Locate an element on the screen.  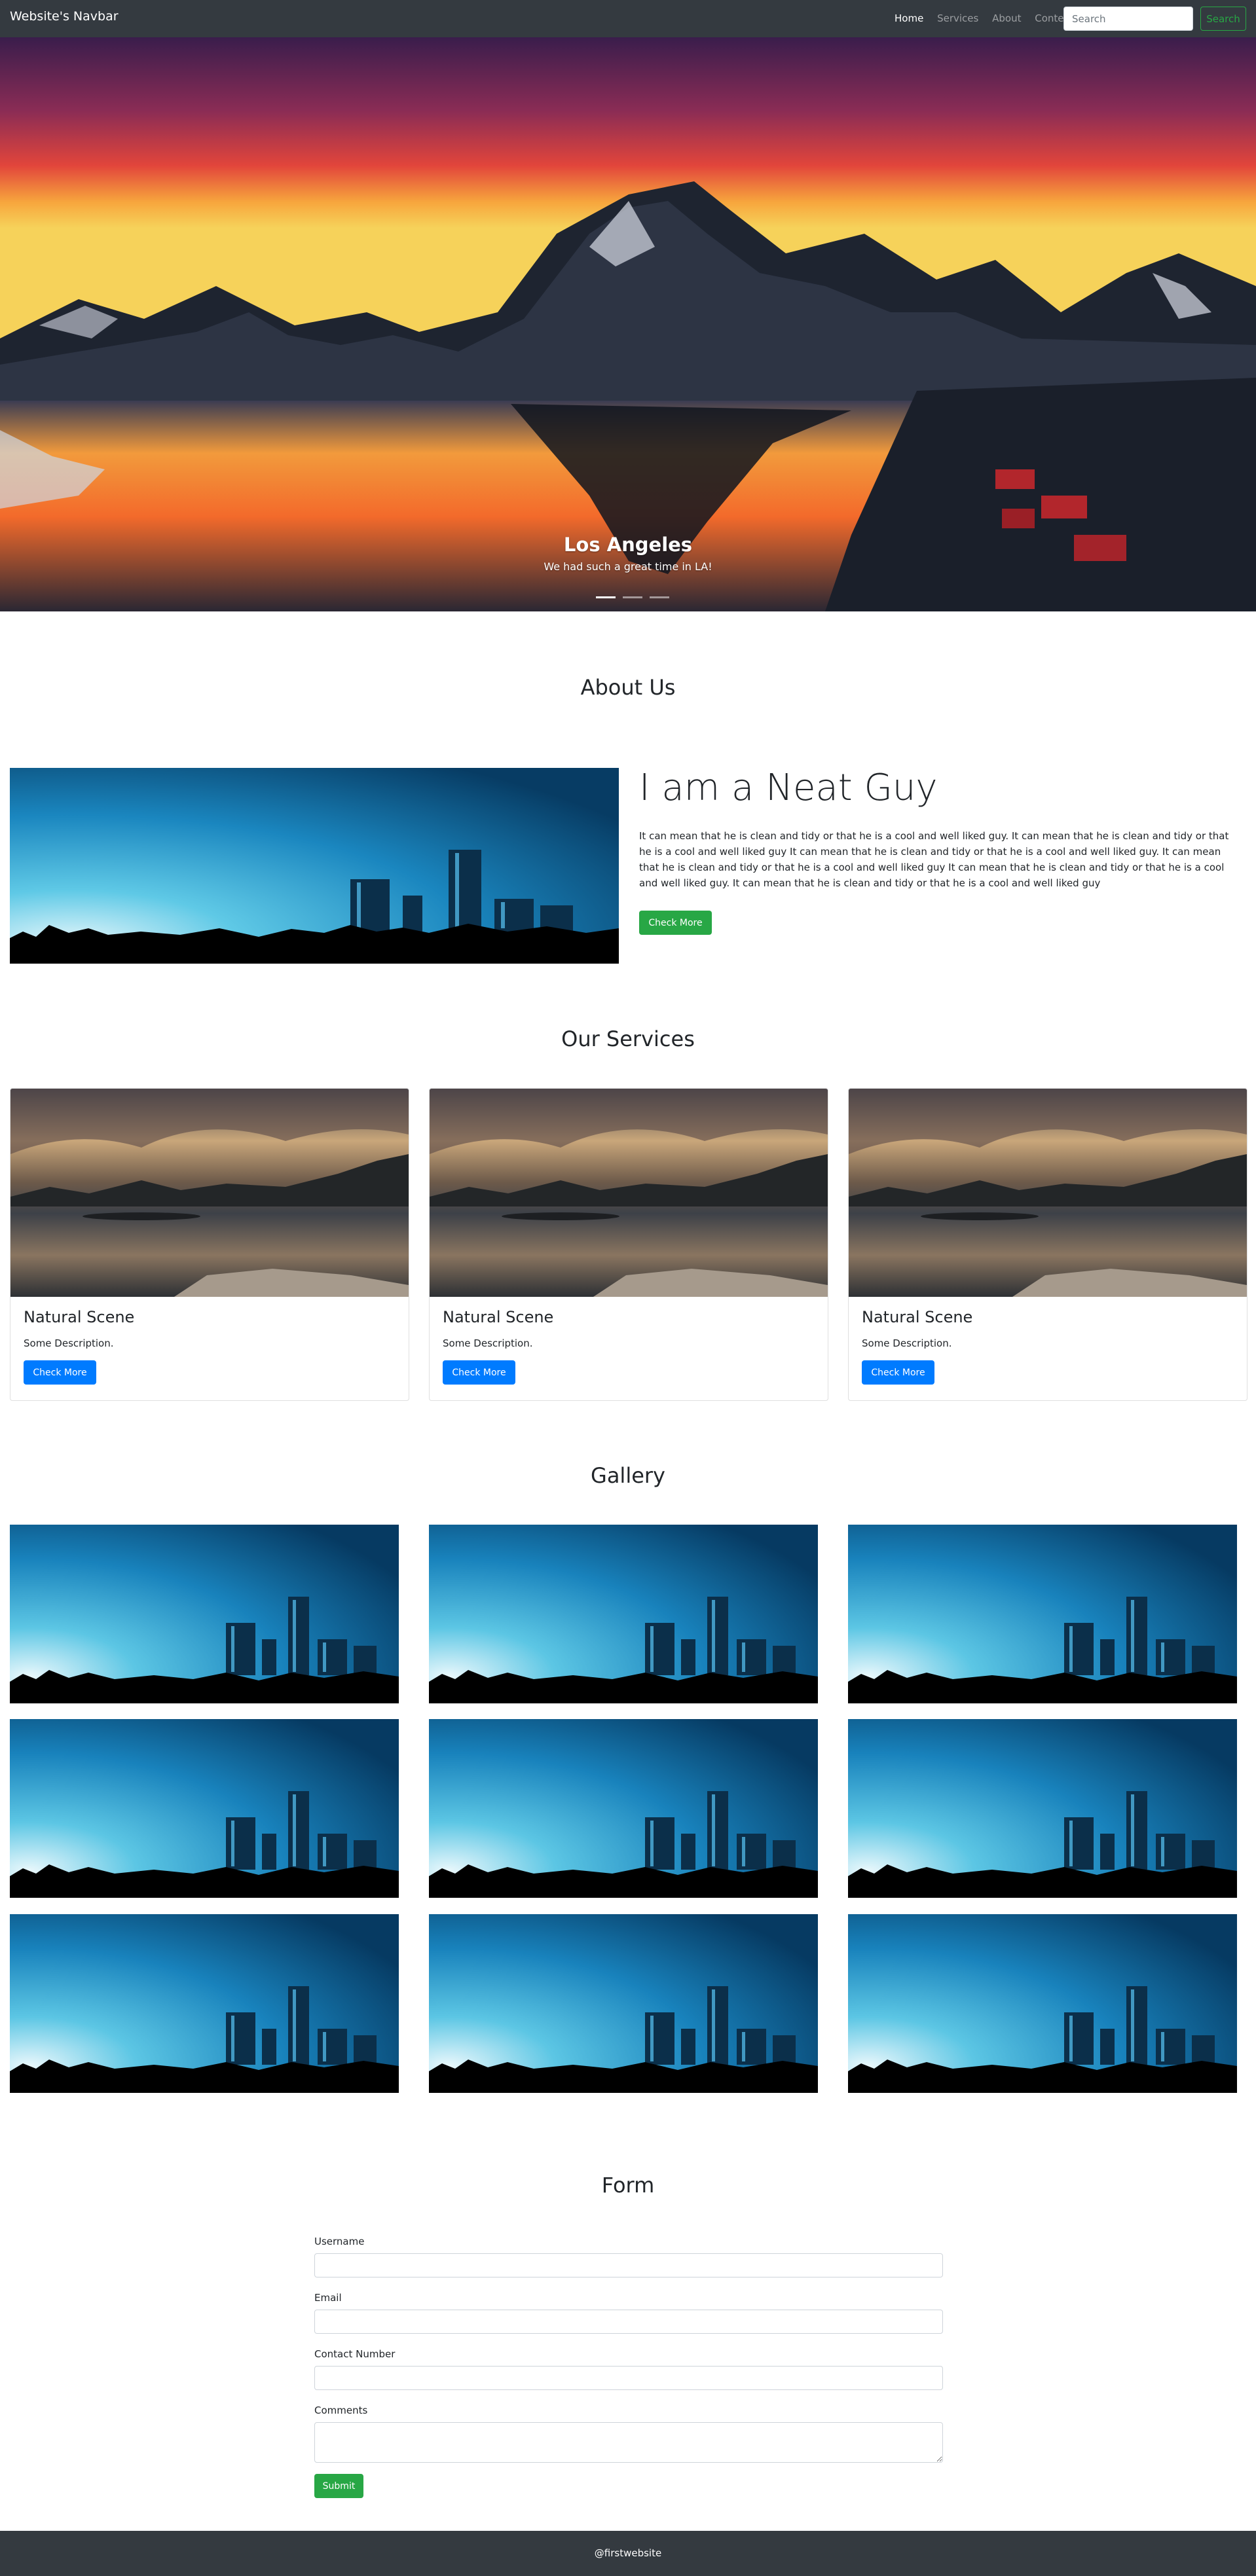
footer-text: @firstwebsite is located at coordinates (628, 2553).